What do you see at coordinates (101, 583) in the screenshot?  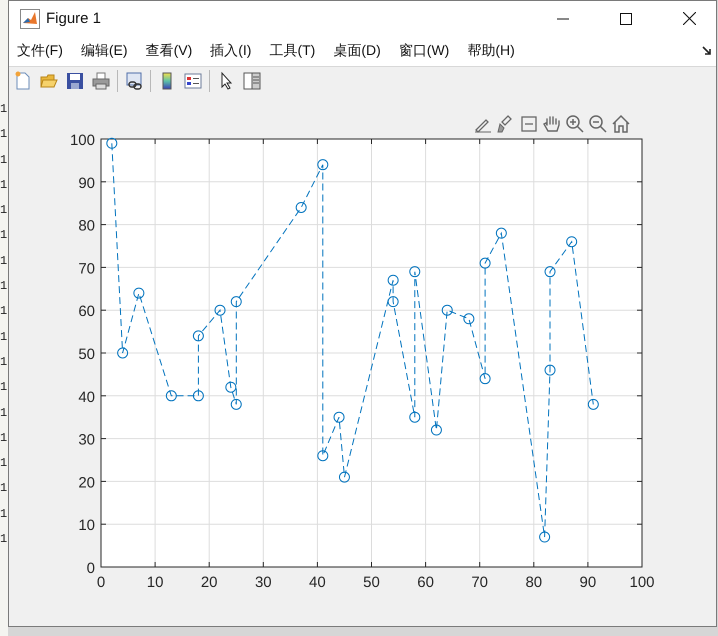 I see `x-tick-label: 0` at bounding box center [101, 583].